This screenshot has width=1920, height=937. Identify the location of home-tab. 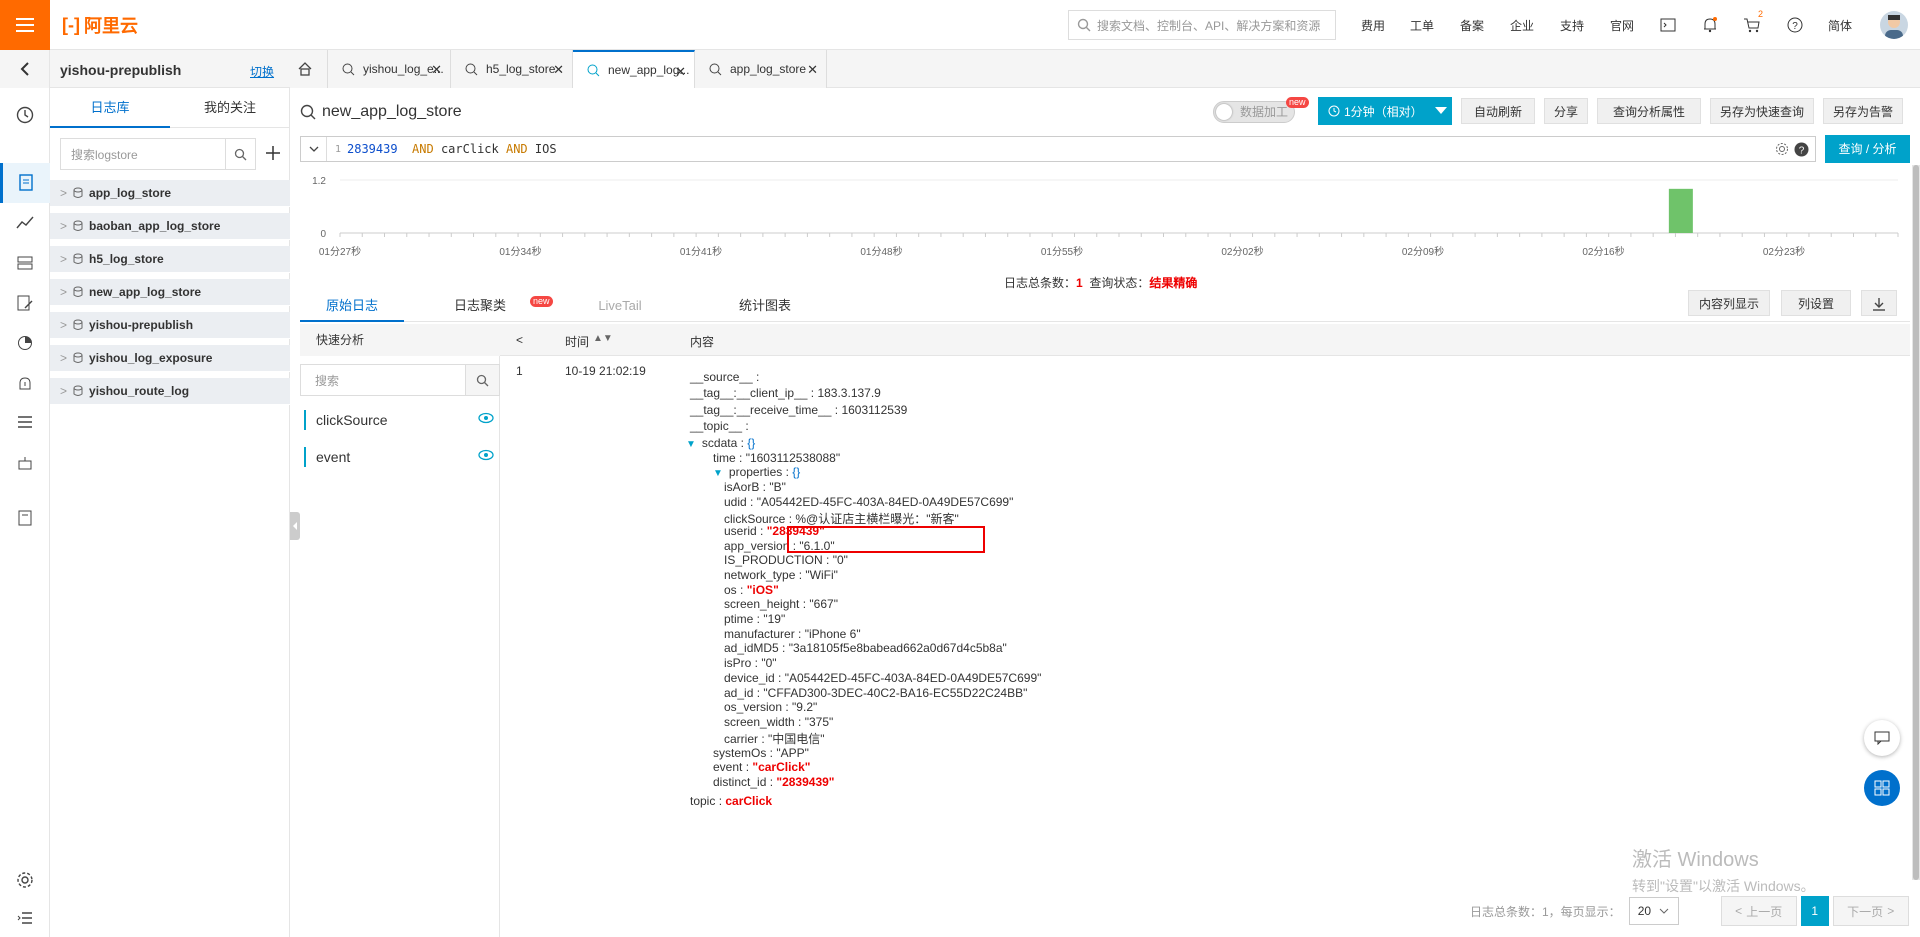
(309, 69).